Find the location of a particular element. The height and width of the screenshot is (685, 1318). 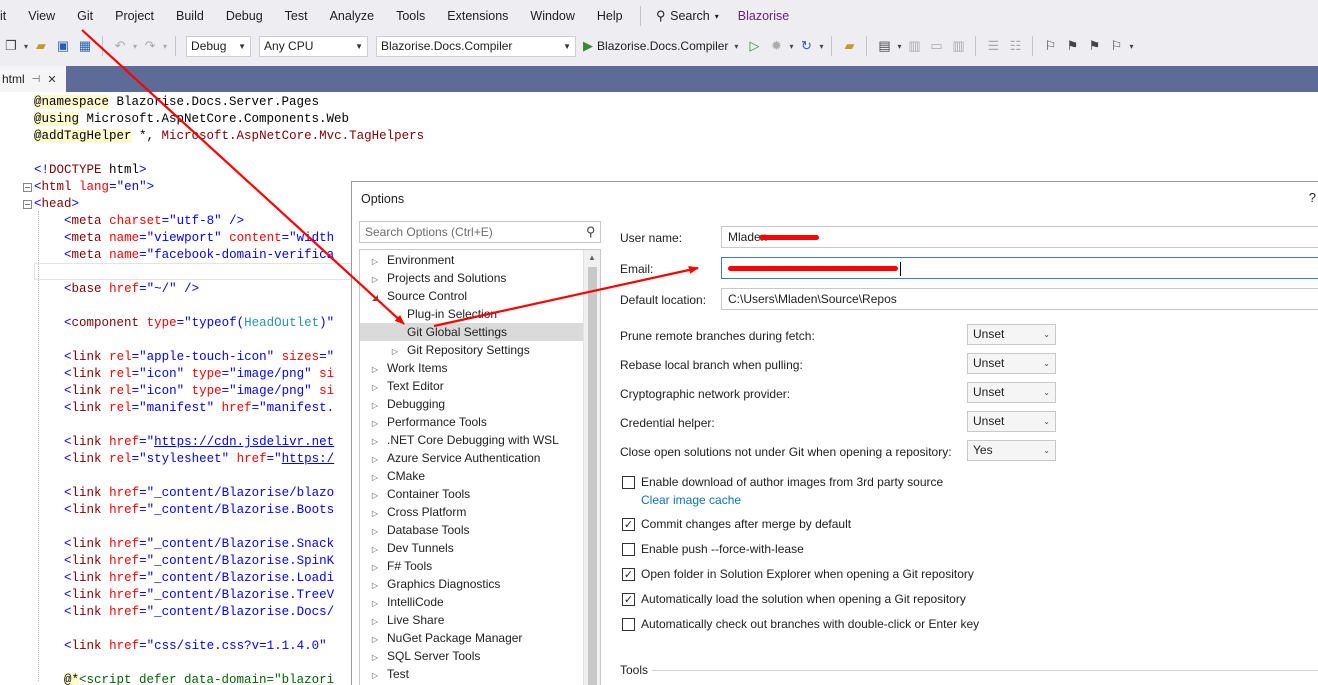

layout-dropdown-arrow: ▾ is located at coordinates (899, 46).